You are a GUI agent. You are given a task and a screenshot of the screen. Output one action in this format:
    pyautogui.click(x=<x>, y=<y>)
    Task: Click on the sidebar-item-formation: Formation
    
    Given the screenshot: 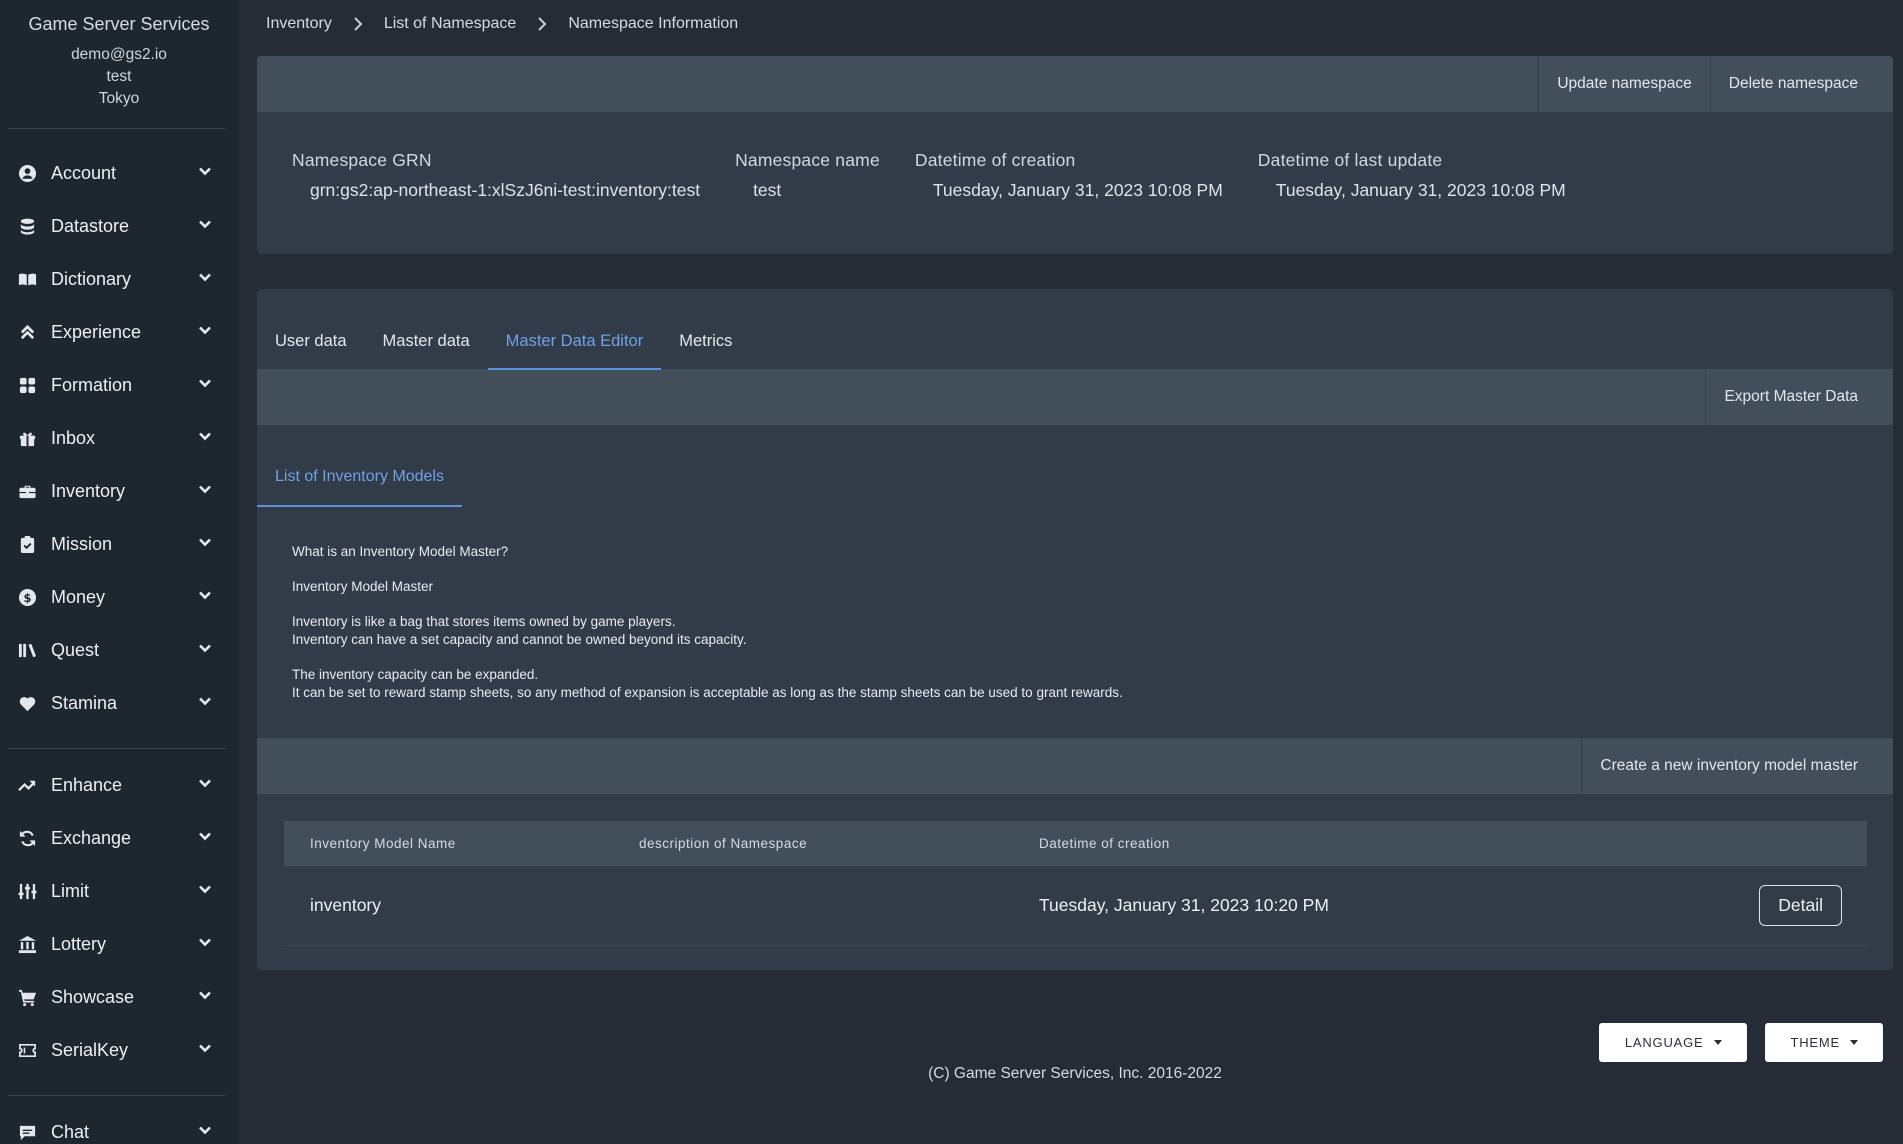 What is the action you would take?
    pyautogui.click(x=119, y=385)
    